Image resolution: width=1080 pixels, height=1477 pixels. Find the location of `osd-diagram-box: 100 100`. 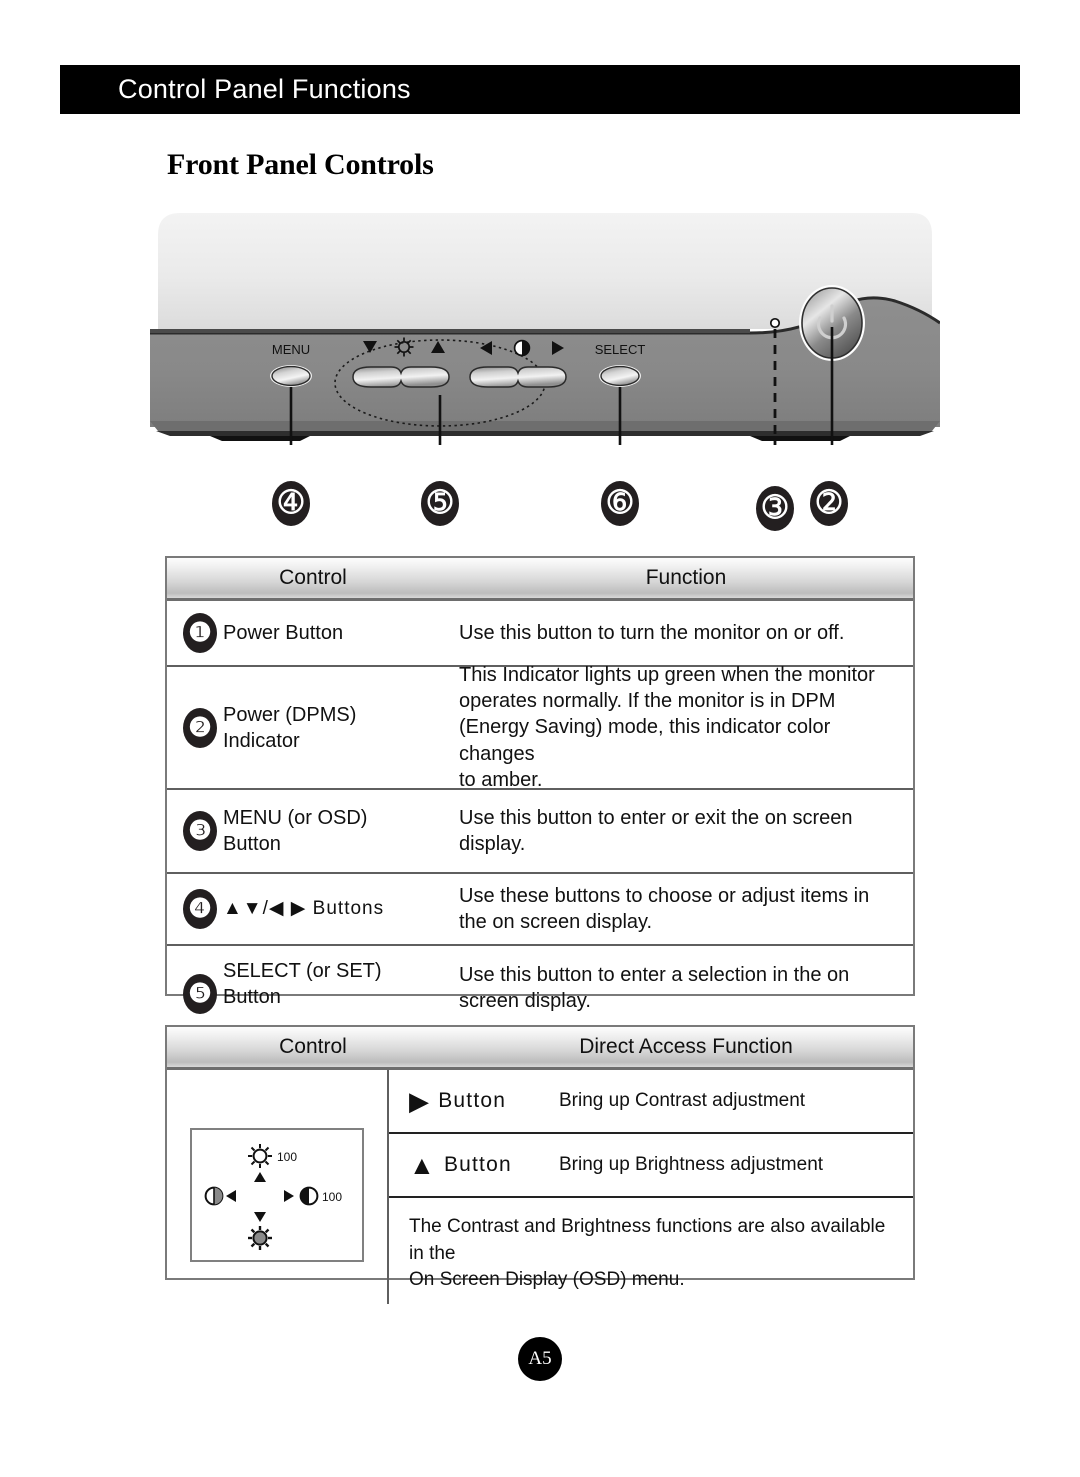

osd-diagram-box: 100 100 is located at coordinates (277, 1195).